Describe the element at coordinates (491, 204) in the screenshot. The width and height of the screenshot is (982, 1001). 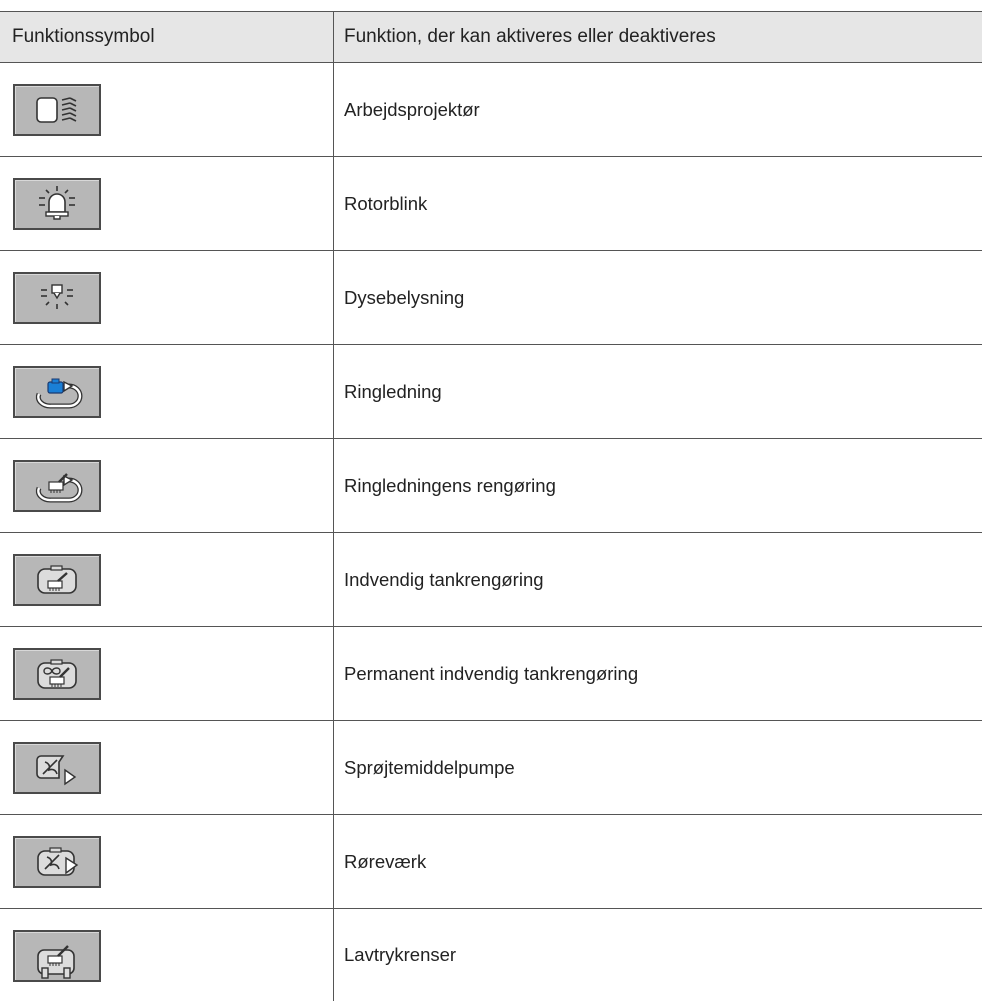
I see `table-row: Rotorblink` at that location.